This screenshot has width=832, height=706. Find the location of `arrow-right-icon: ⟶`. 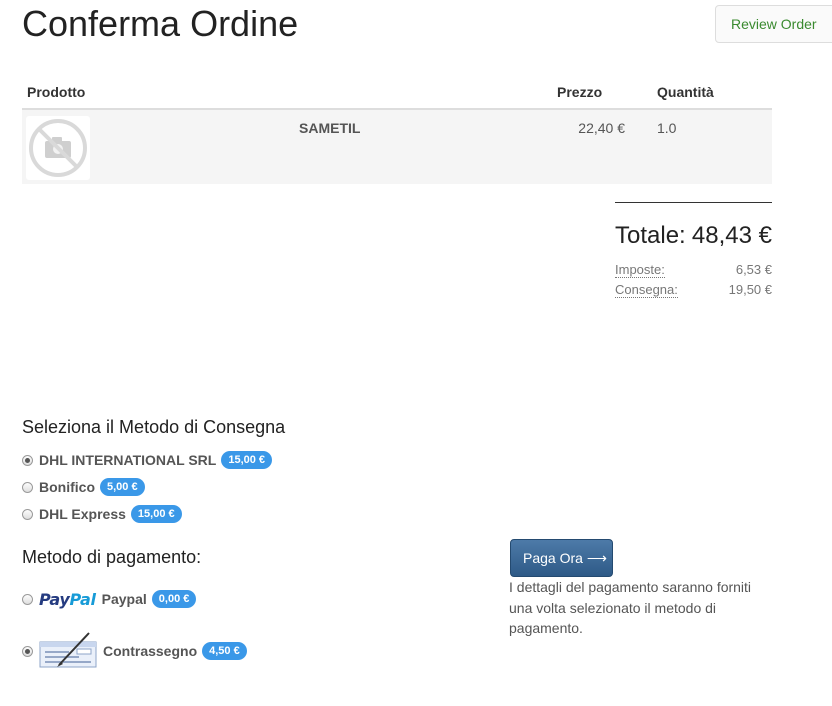

arrow-right-icon: ⟶ is located at coordinates (596, 558).